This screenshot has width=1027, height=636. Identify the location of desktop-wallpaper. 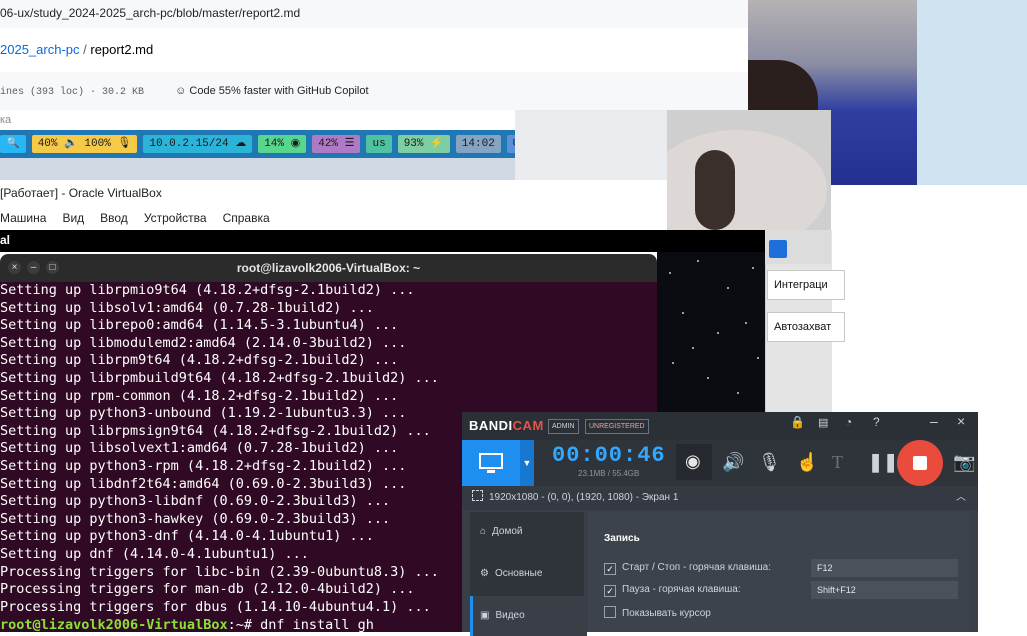
(712, 332).